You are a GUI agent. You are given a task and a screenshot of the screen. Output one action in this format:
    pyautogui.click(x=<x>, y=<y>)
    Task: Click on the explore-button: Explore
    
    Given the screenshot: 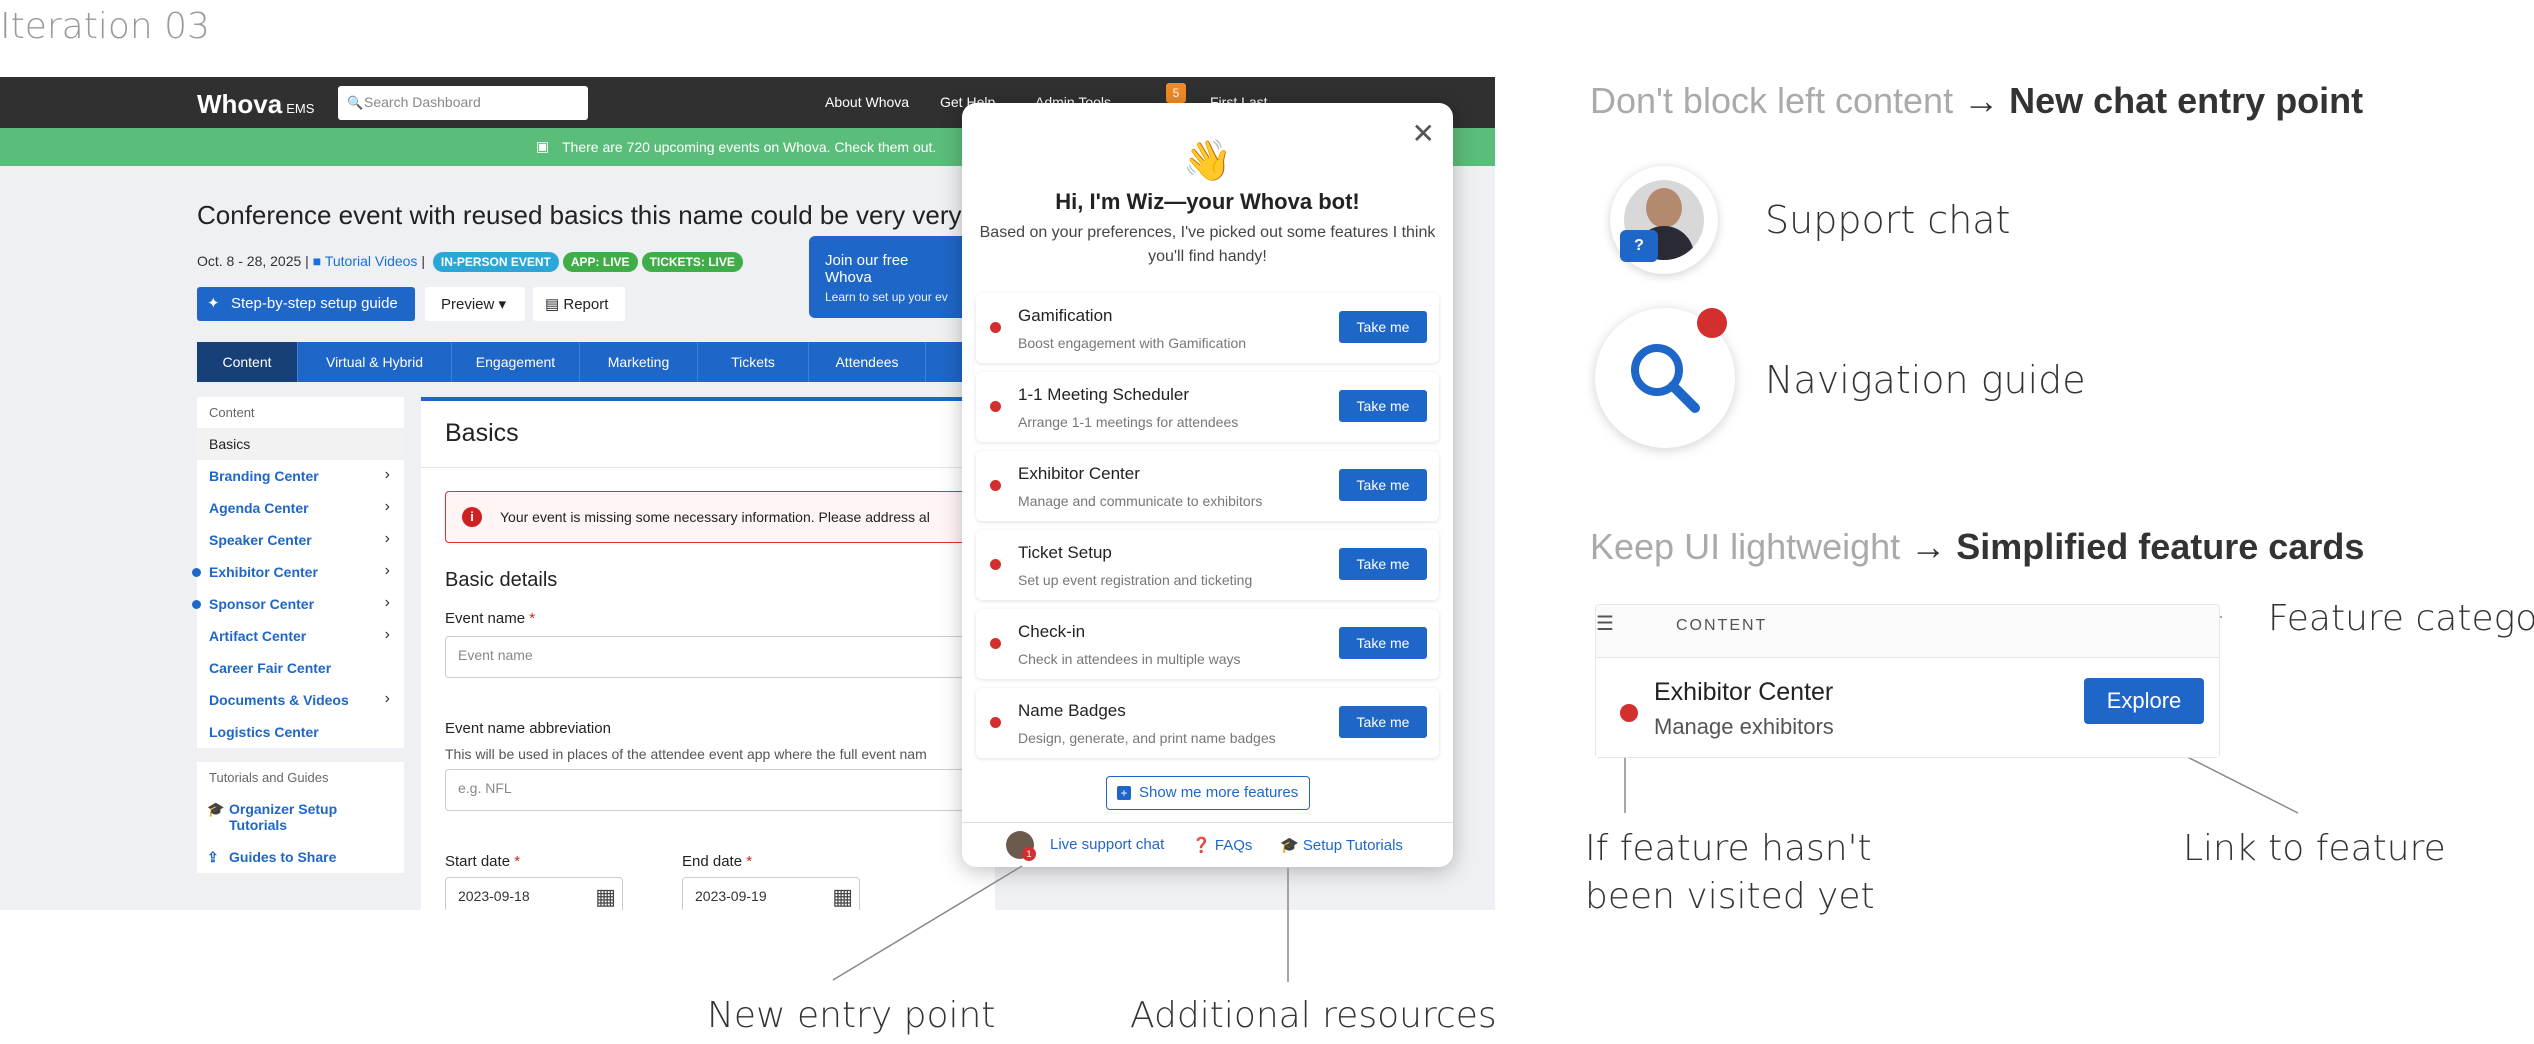 What is the action you would take?
    pyautogui.click(x=2144, y=701)
    